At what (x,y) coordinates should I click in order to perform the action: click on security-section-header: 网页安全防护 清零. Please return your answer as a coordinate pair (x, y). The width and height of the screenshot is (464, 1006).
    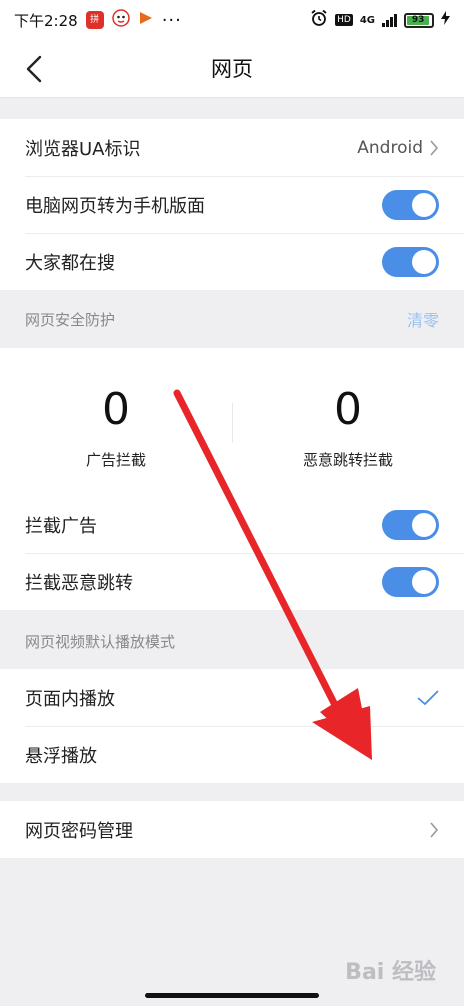
    Looking at the image, I should click on (232, 319).